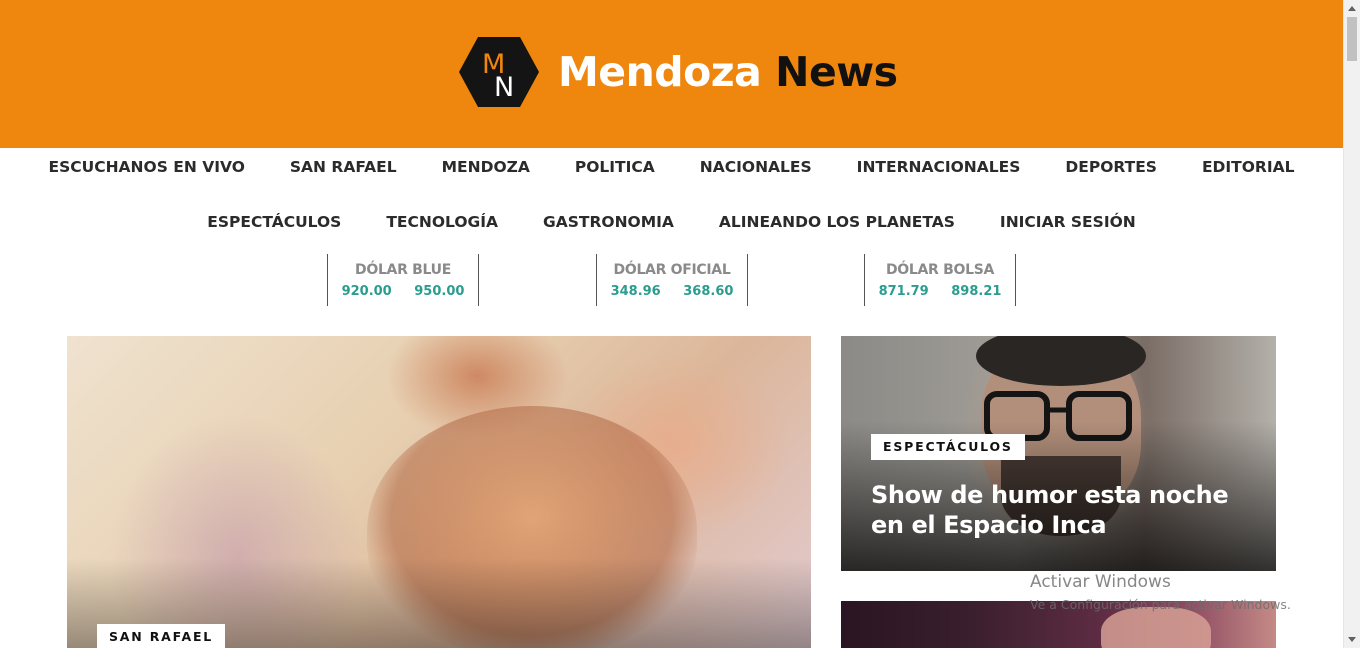  What do you see at coordinates (504, 87) in the screenshot?
I see `logo-letter-n: N` at bounding box center [504, 87].